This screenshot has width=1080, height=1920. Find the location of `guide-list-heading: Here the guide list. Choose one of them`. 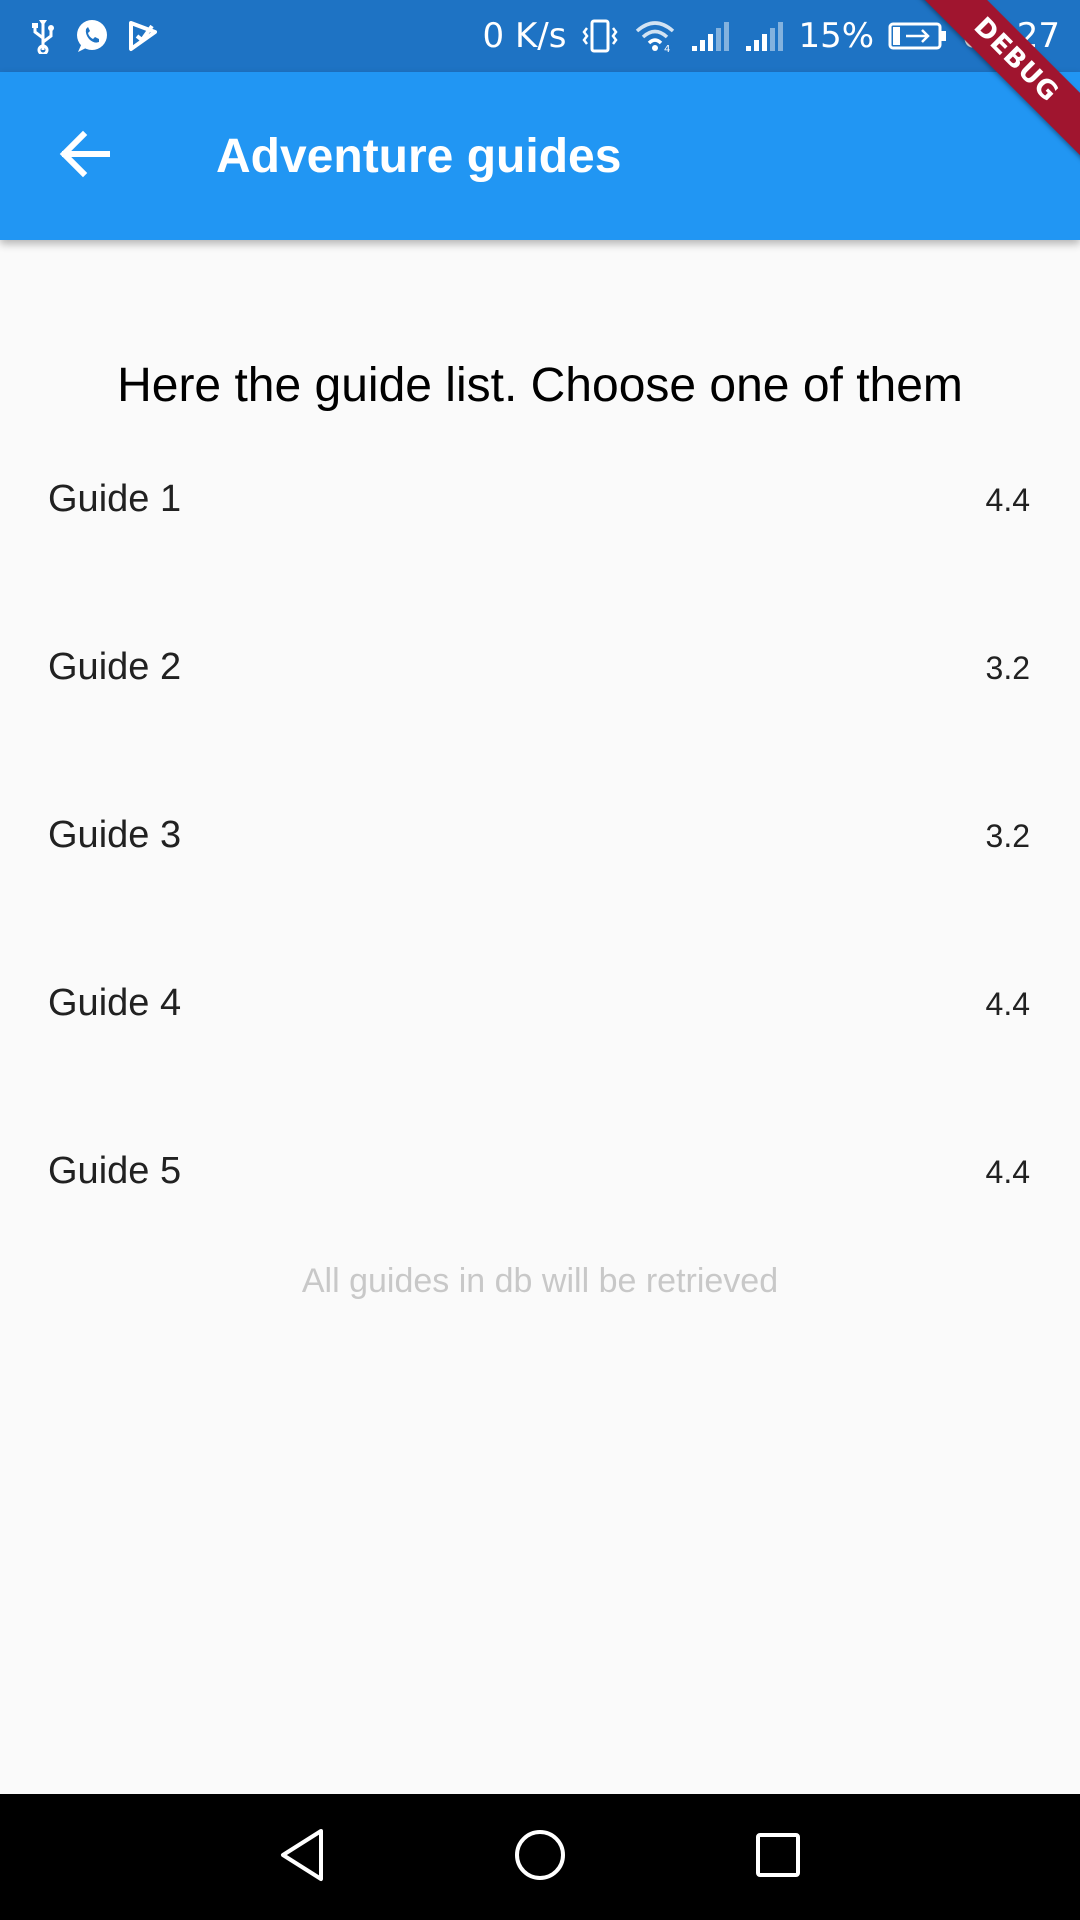

guide-list-heading: Here the guide list. Choose one of them is located at coordinates (540, 385).